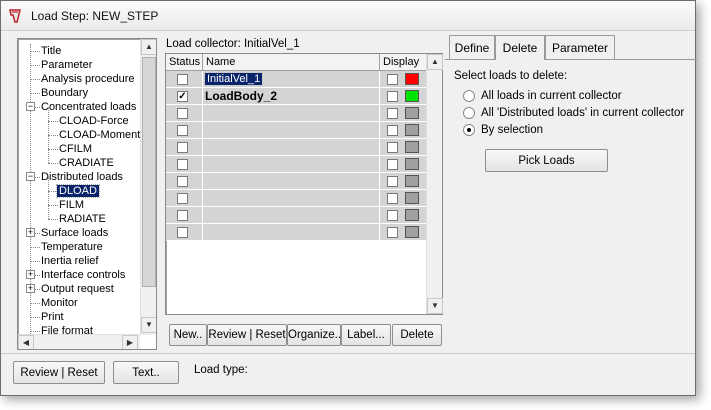 The width and height of the screenshot is (711, 410). What do you see at coordinates (69, 261) in the screenshot?
I see `tree-item: Inertia relief` at bounding box center [69, 261].